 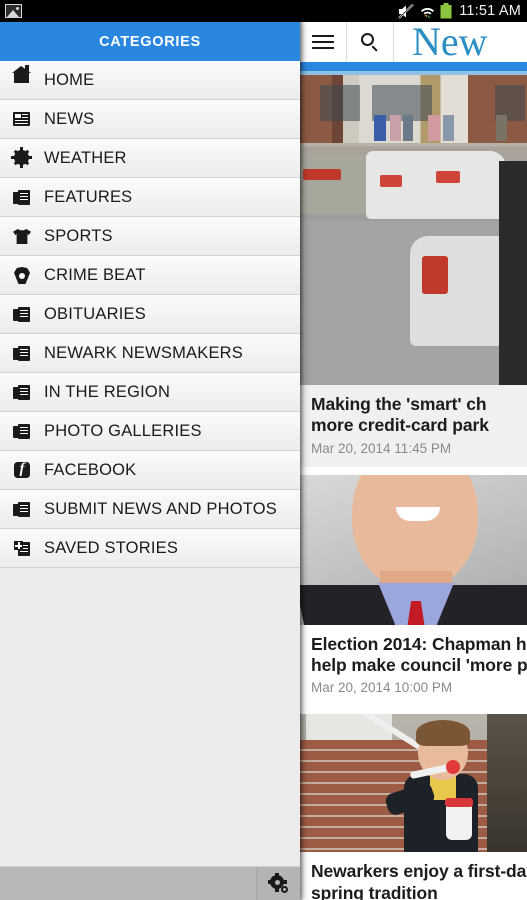 I want to click on app-brand: New, so click(x=460, y=42).